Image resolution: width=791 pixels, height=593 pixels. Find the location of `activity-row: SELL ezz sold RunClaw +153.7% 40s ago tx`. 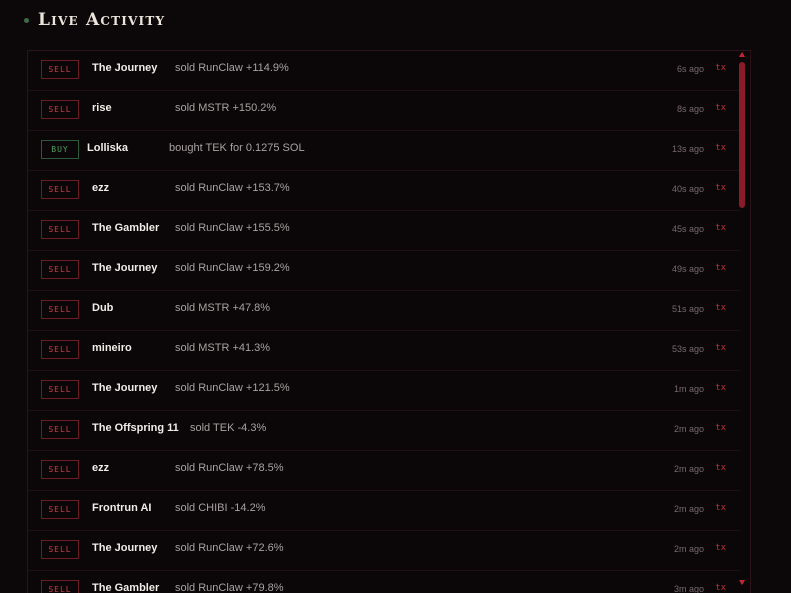

activity-row: SELL ezz sold RunClaw +153.7% 40s ago tx is located at coordinates (384, 191).